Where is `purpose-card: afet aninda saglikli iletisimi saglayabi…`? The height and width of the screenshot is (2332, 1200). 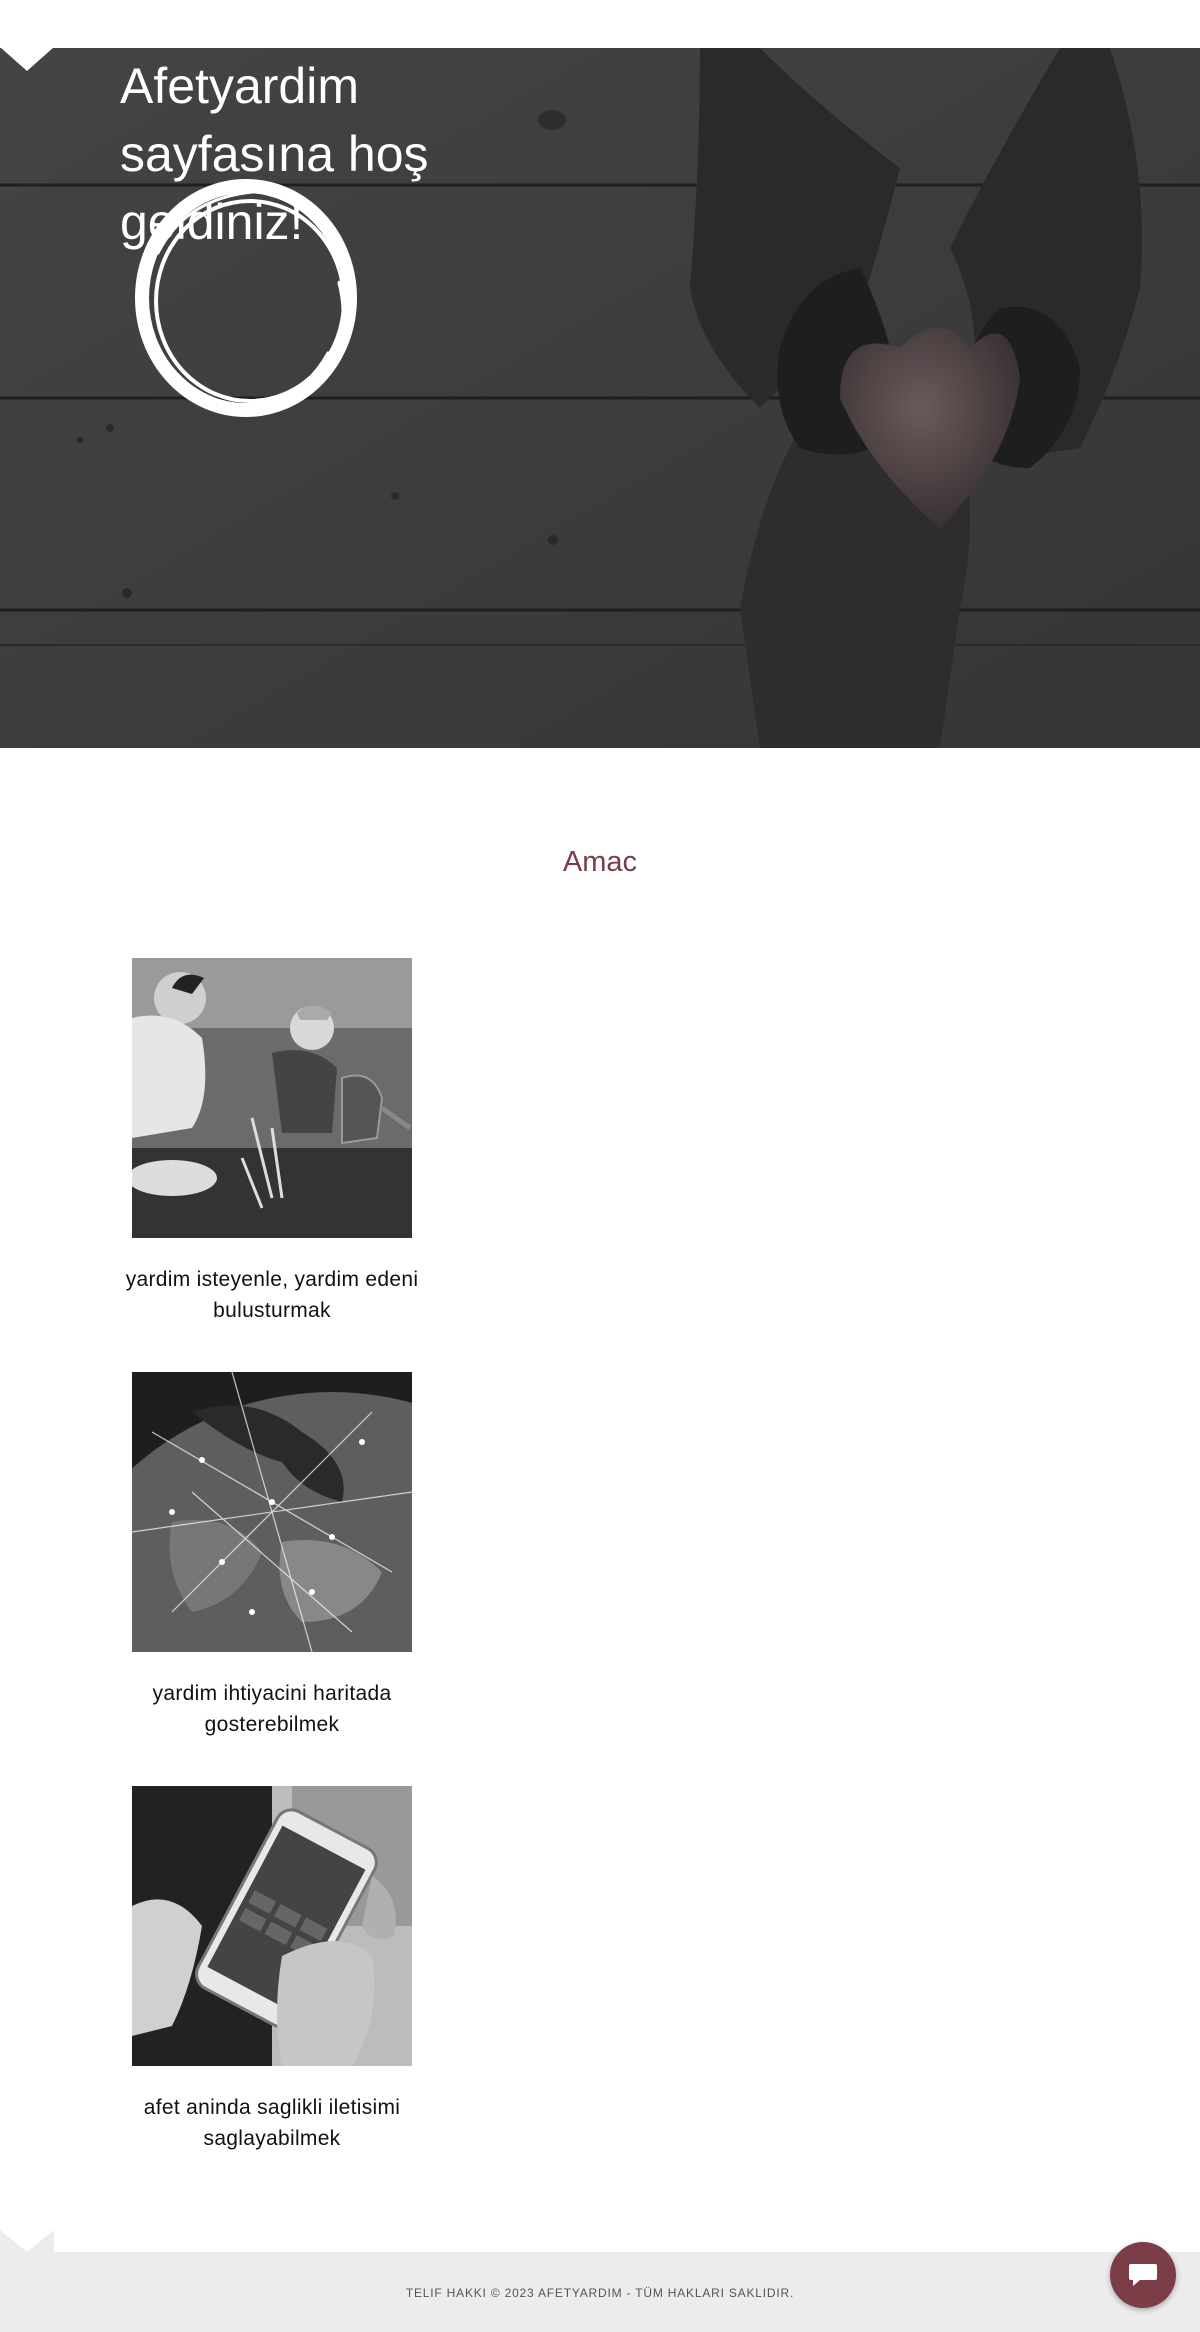 purpose-card: afet aninda saglikli iletisimi saglayabi… is located at coordinates (272, 1970).